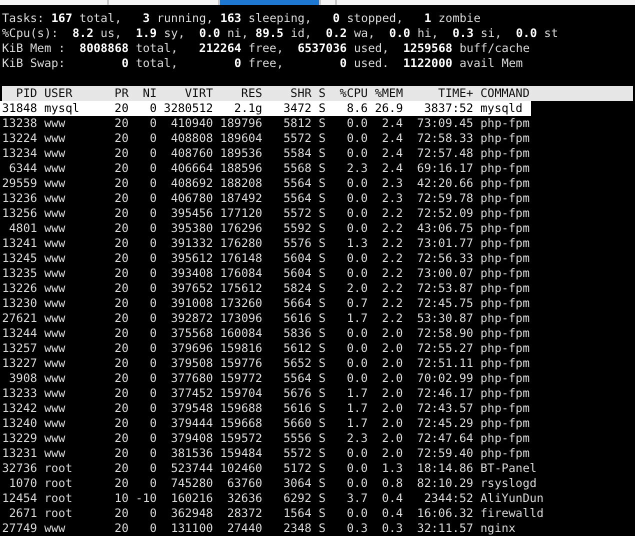  What do you see at coordinates (297, 153) in the screenshot?
I see `table-cell-text: 5584` at bounding box center [297, 153].